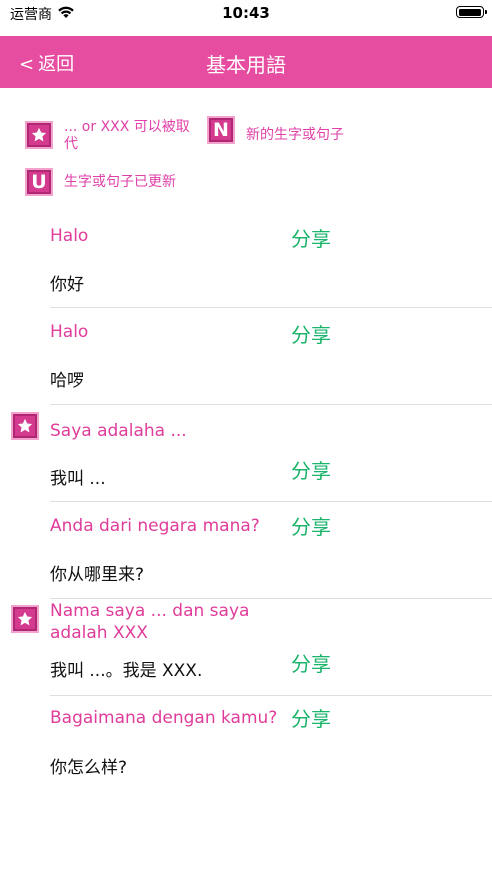 The width and height of the screenshot is (492, 878). Describe the element at coordinates (67, 285) in the screenshot. I see `phrase-translation: 你好` at that location.